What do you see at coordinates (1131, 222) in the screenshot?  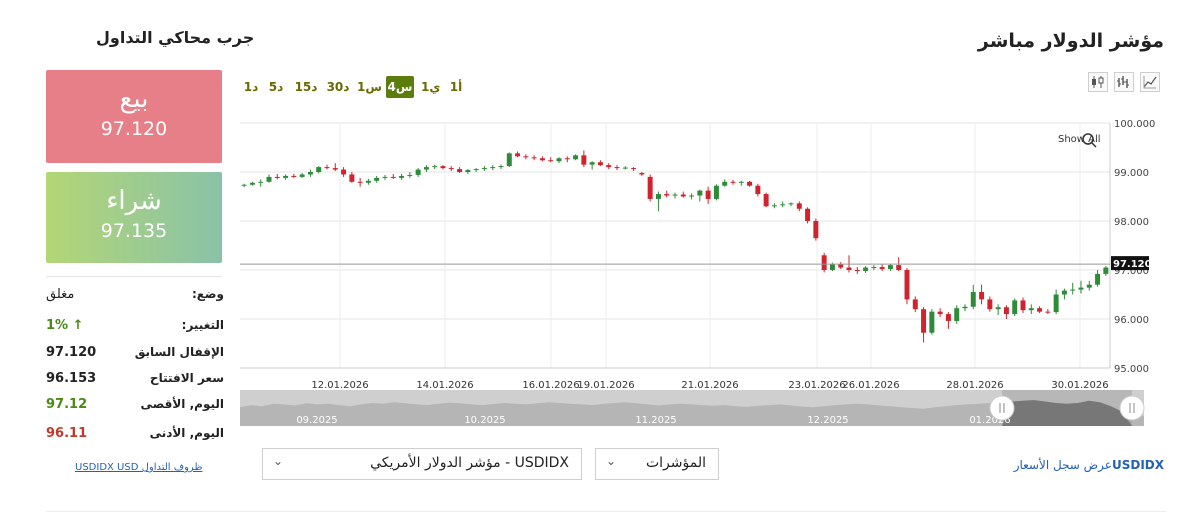 I see `y-tick-label: 98.000` at bounding box center [1131, 222].